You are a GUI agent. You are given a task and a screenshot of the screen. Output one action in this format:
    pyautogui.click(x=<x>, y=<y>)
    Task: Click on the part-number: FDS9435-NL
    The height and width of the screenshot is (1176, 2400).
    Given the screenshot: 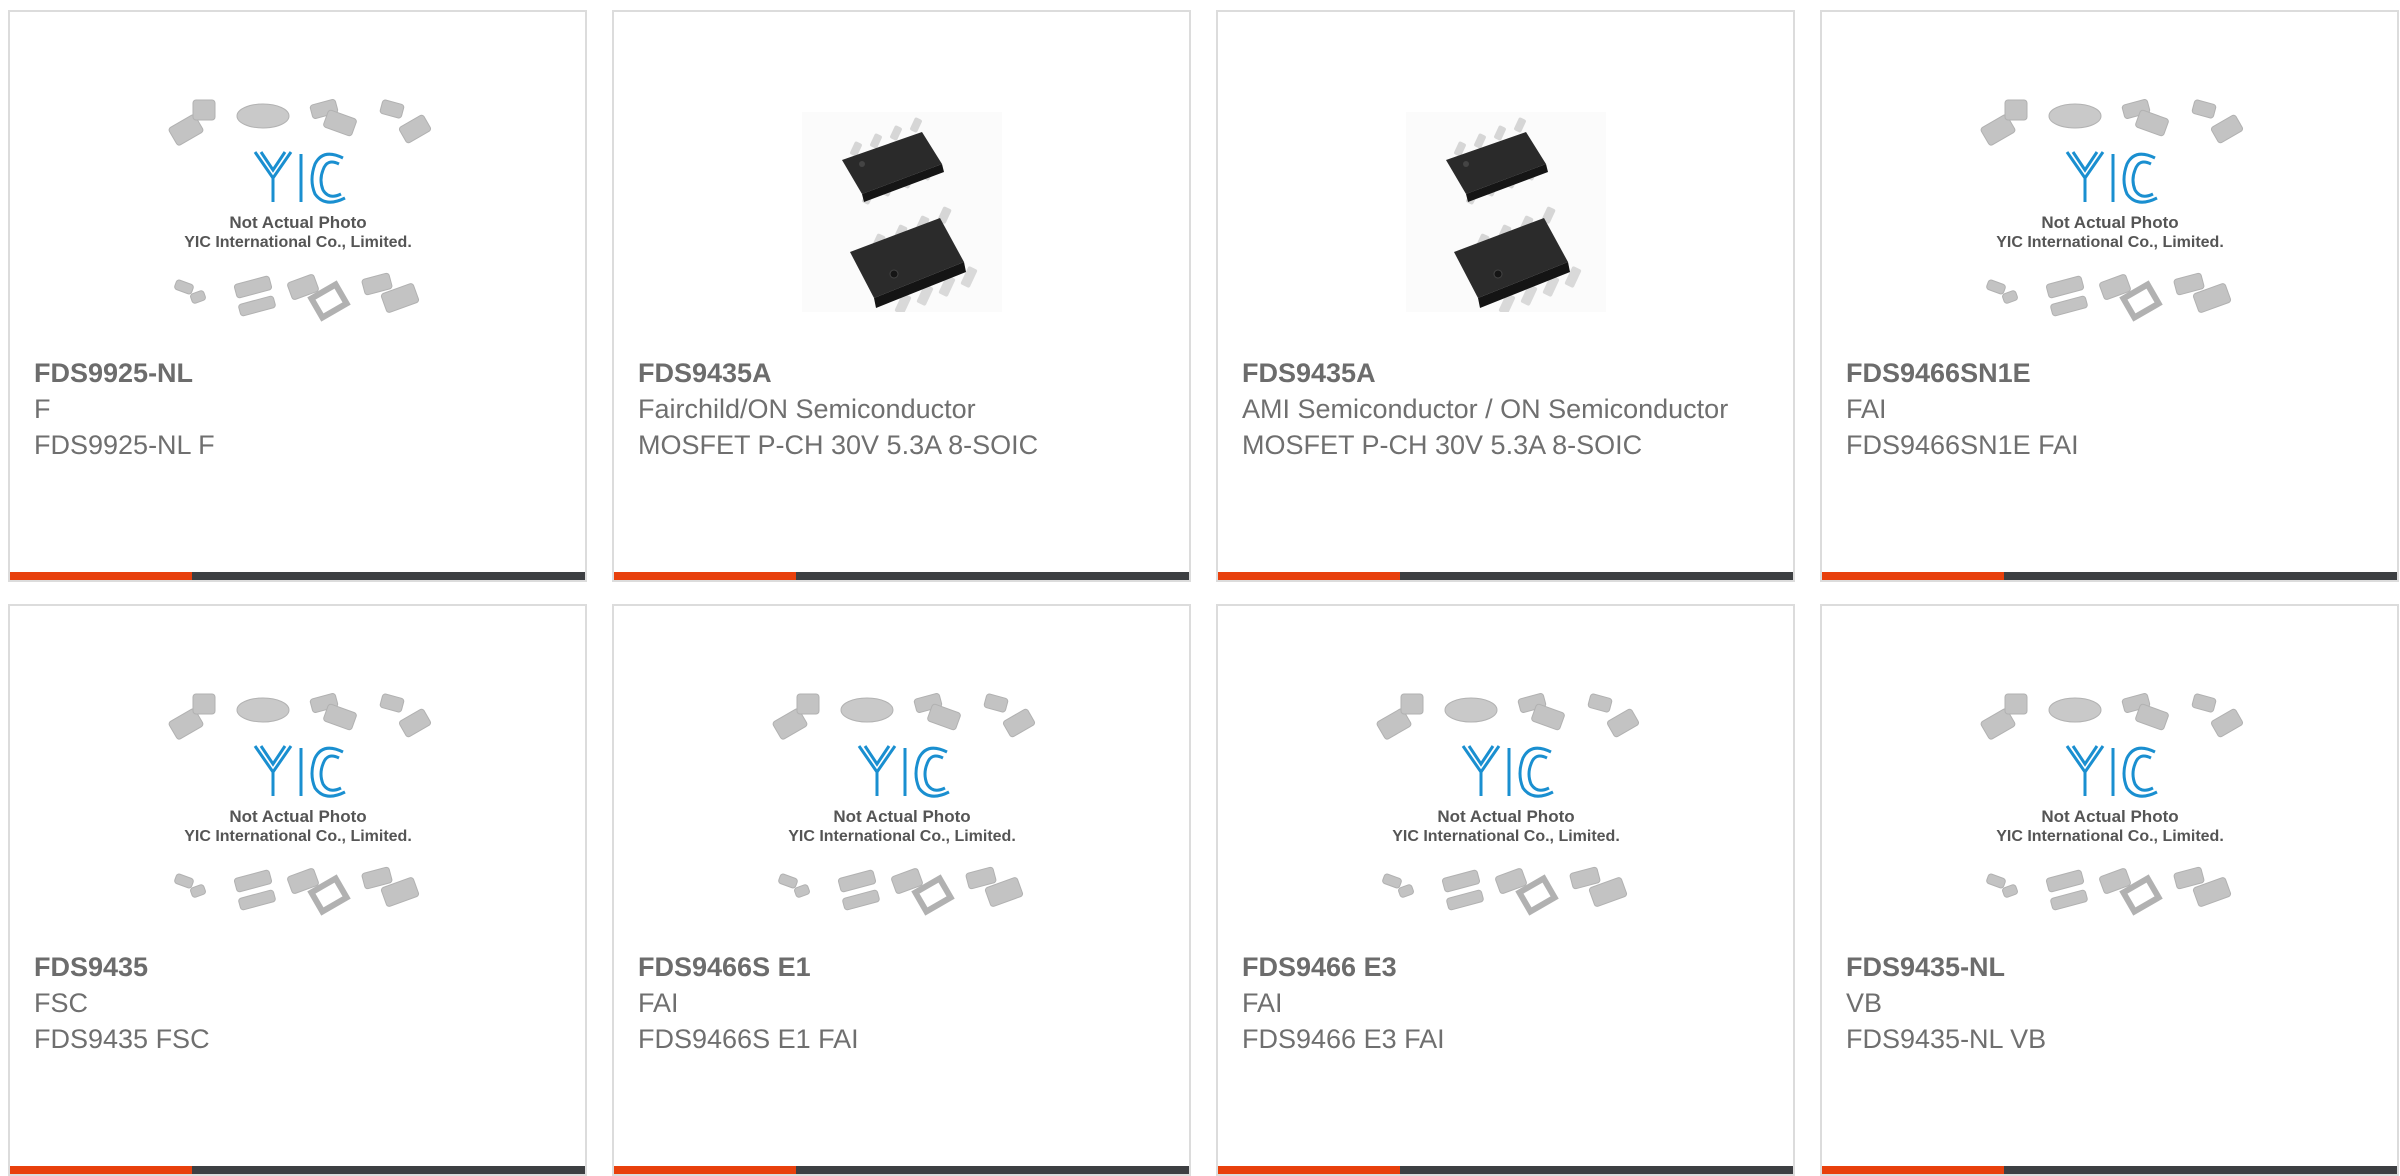 What is the action you would take?
    pyautogui.click(x=2109, y=967)
    